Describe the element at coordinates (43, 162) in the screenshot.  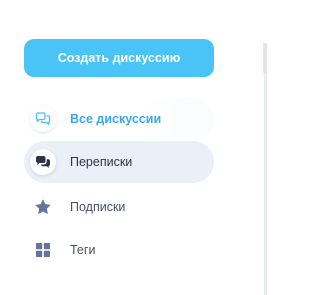
I see `comments-filled-icon` at that location.